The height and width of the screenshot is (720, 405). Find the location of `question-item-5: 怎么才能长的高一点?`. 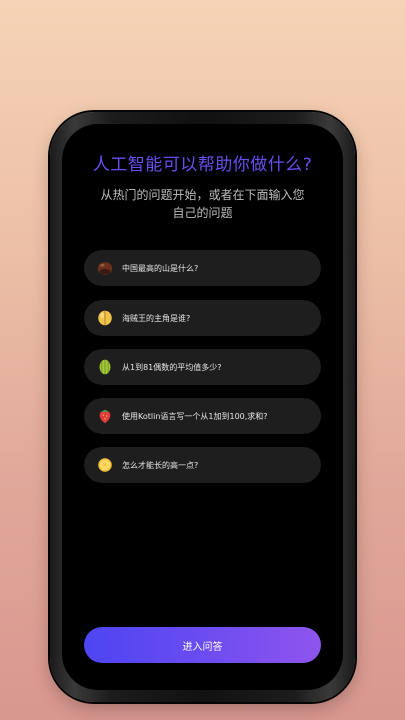

question-item-5: 怎么才能长的高一点? is located at coordinates (202, 465).